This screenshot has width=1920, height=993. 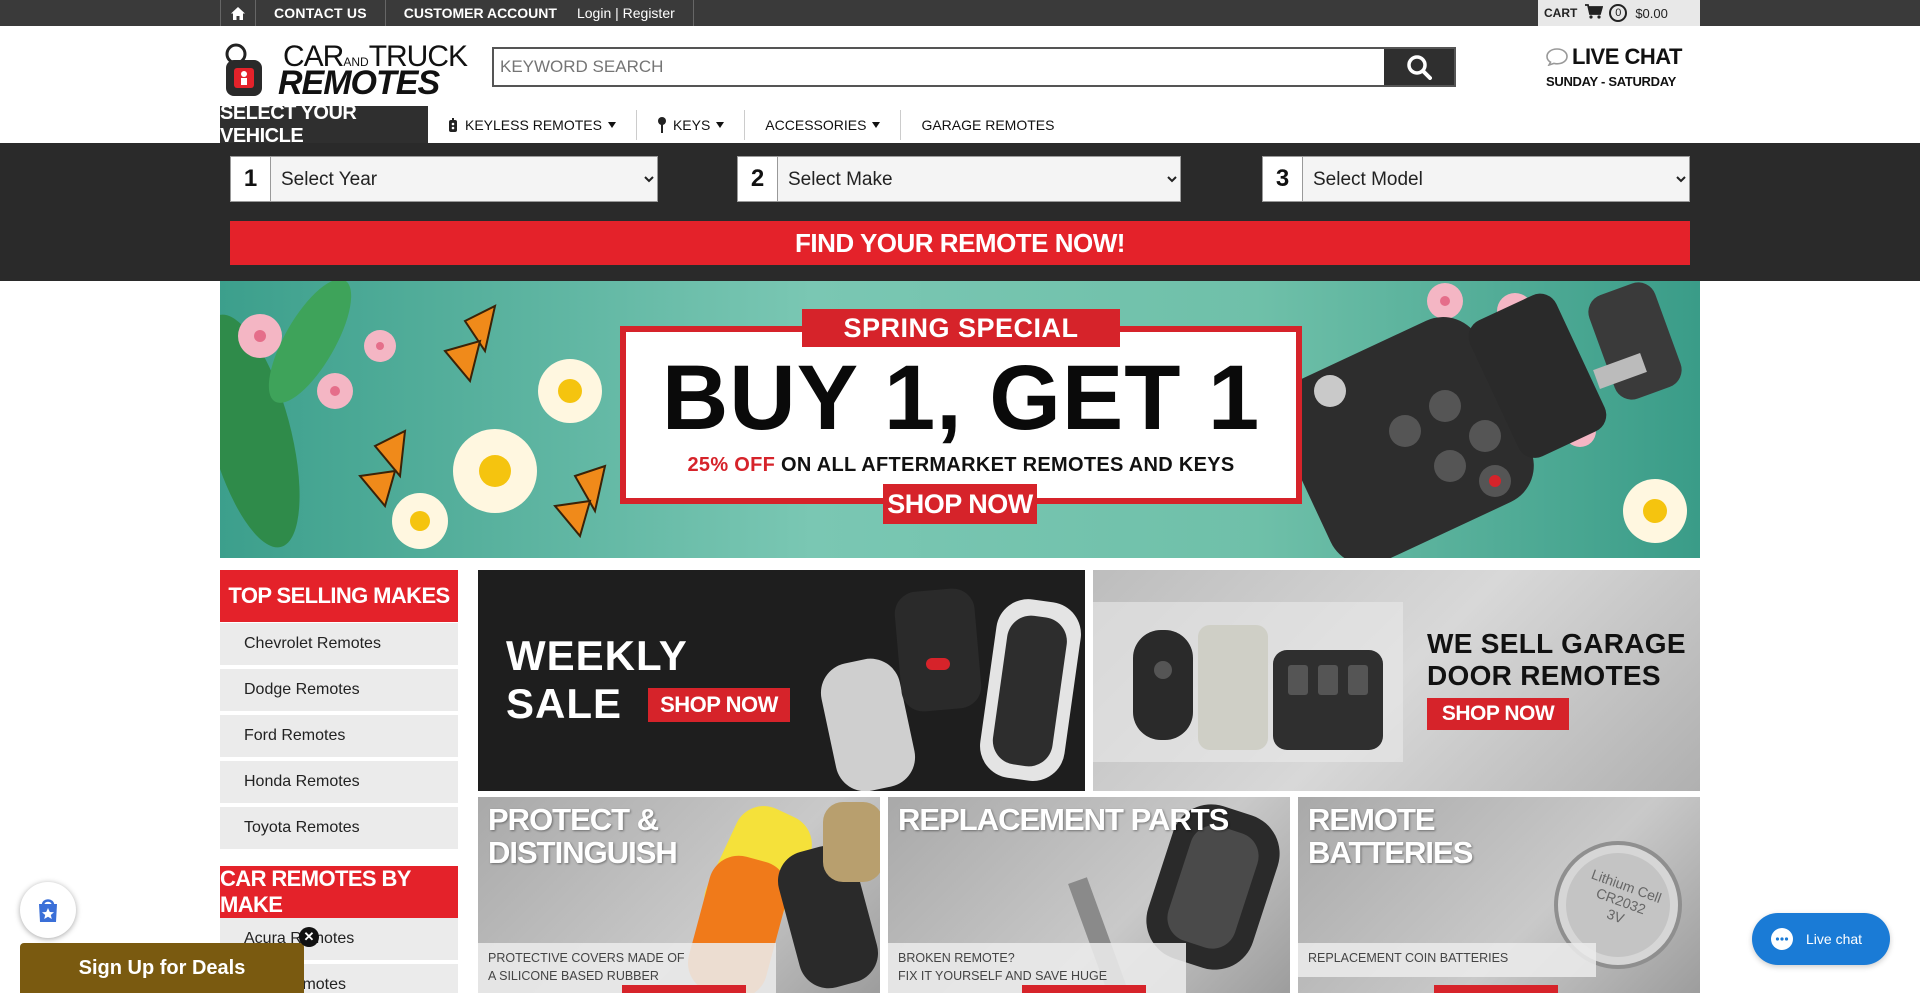 I want to click on make-select-box: 2 Select Make, so click(x=959, y=179).